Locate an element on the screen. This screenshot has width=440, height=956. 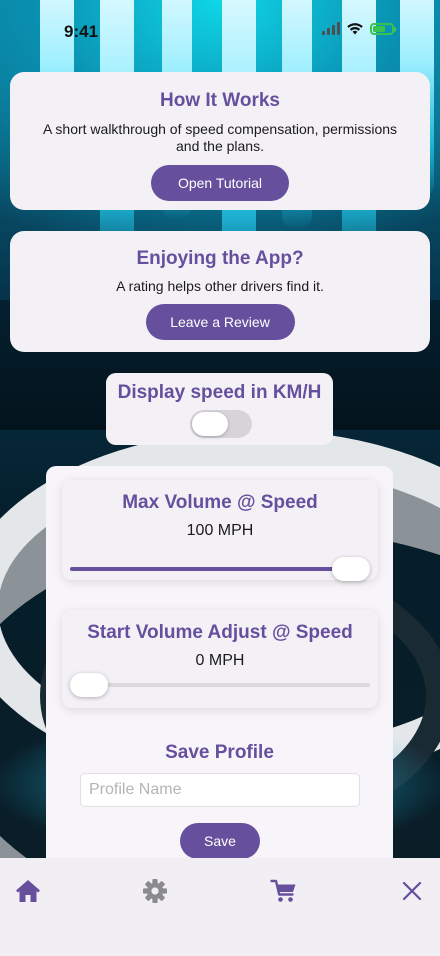
max-volume-value: 100 MPH is located at coordinates (220, 530).